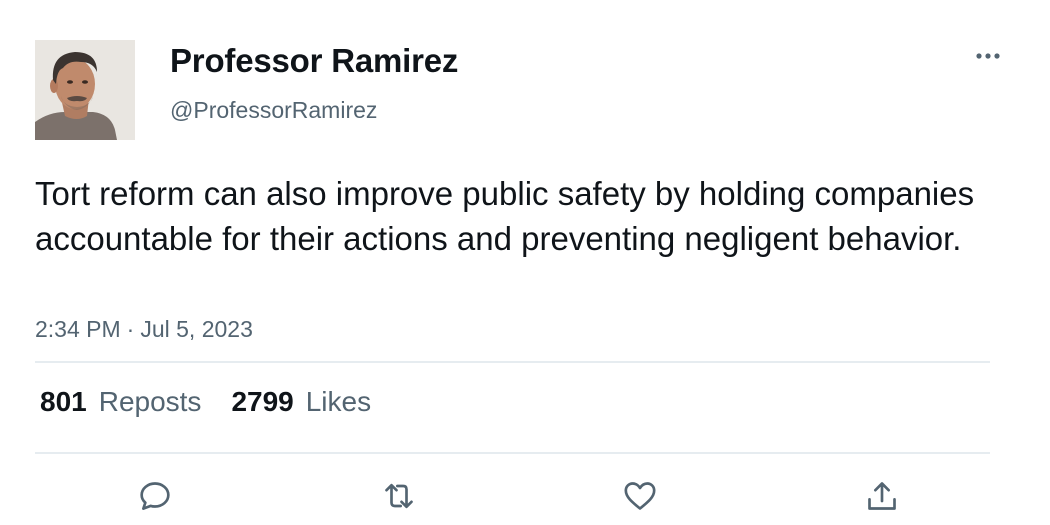  I want to click on author-display-name: Professor Ramirez, so click(314, 61).